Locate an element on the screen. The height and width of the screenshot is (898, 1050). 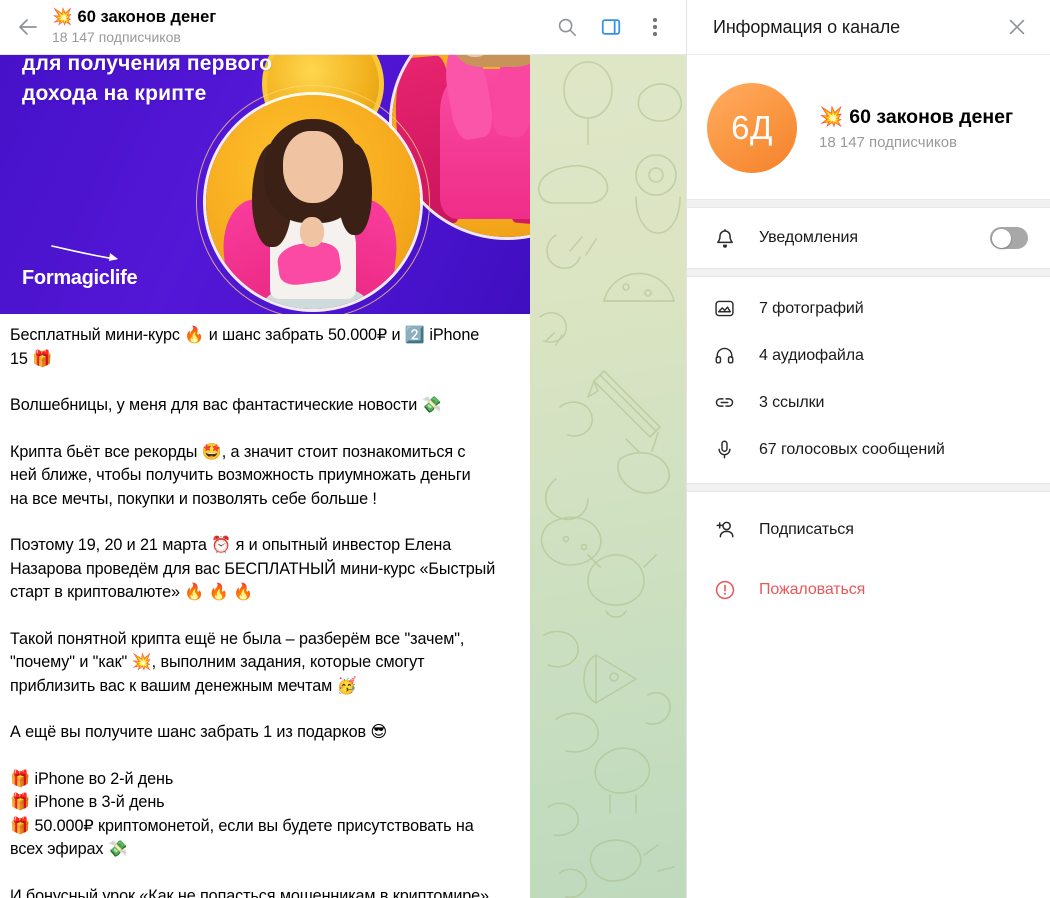
message-line: 🎁 iPhone в 3-й день is located at coordinates (87, 802).